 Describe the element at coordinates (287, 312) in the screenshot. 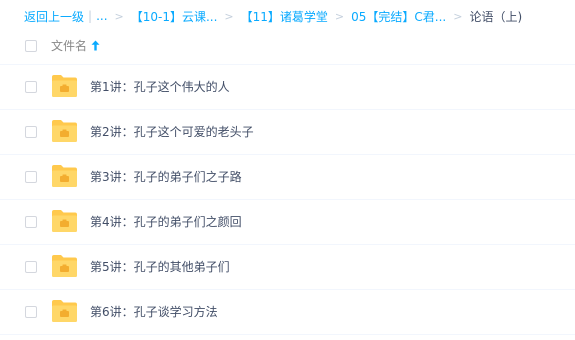

I see `file-row: 第6讲：孔子谈学习方法` at that location.